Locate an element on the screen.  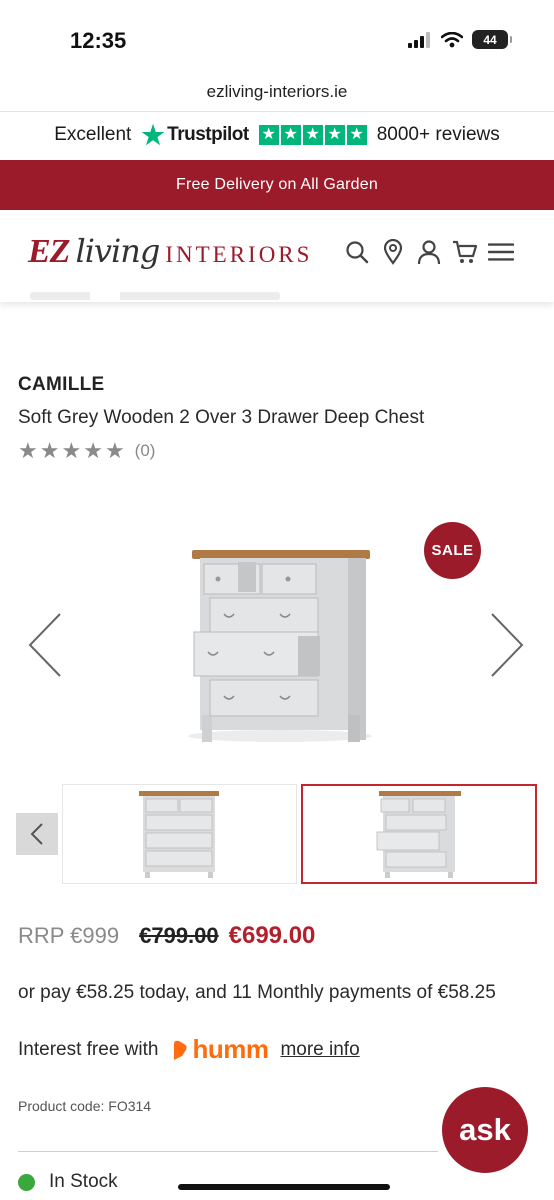
stock-status: In Stock is located at coordinates (68, 1182).